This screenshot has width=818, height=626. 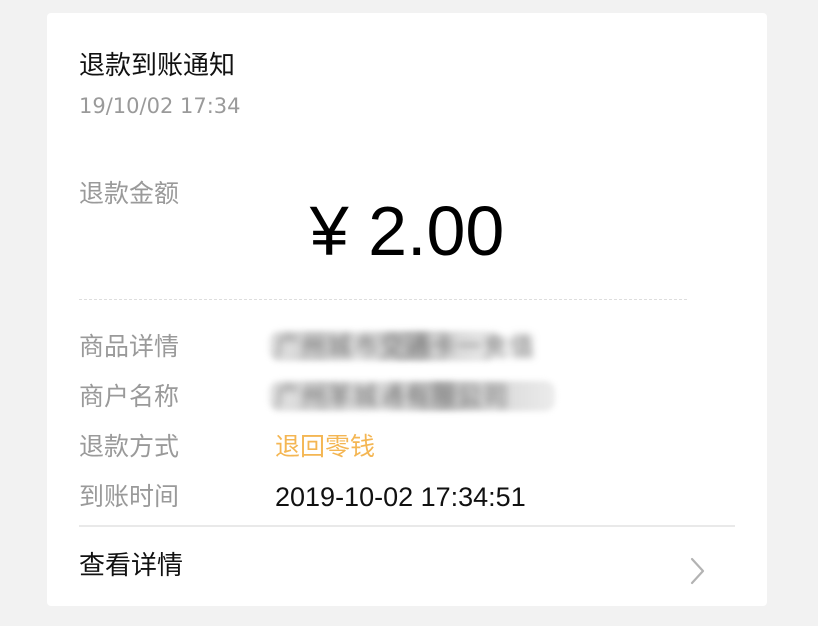 What do you see at coordinates (160, 106) in the screenshot?
I see `notification-timestamp: 19/10/02 17:34` at bounding box center [160, 106].